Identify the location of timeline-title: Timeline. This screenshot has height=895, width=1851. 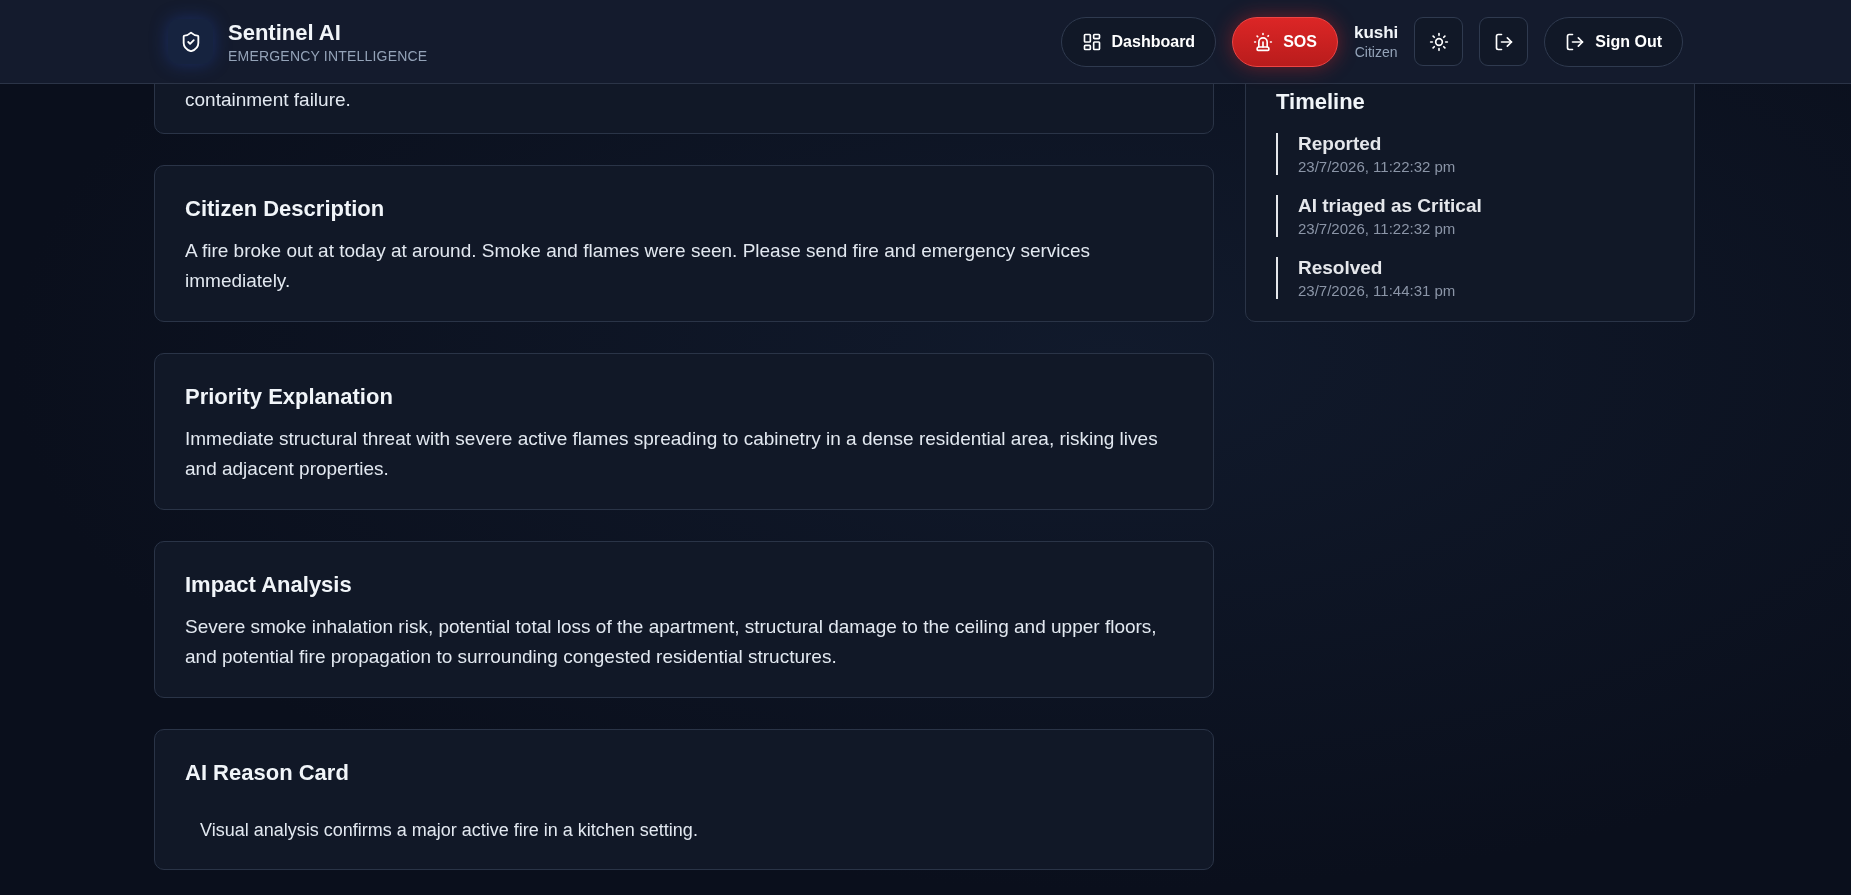
(1321, 102).